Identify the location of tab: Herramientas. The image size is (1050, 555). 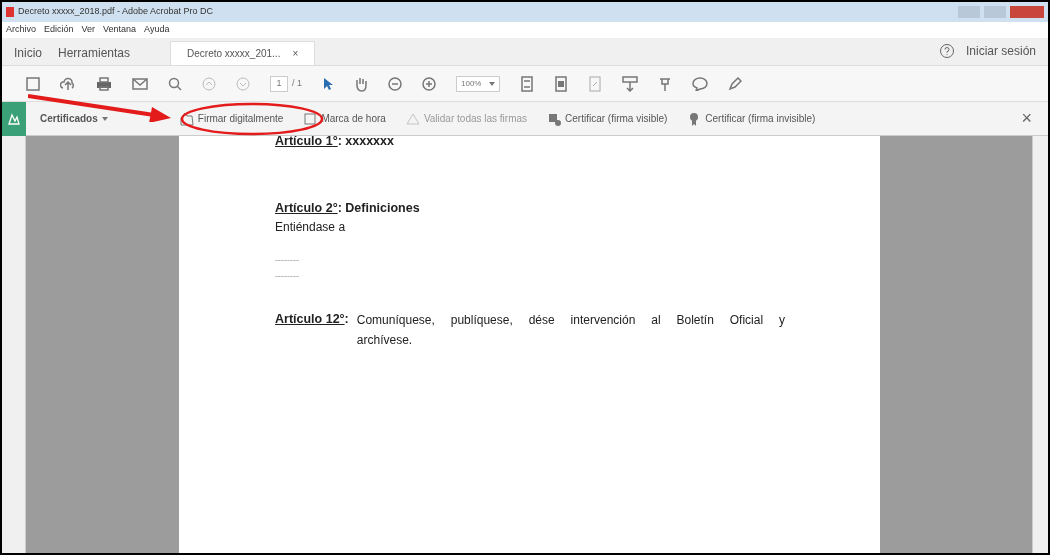
(94, 53).